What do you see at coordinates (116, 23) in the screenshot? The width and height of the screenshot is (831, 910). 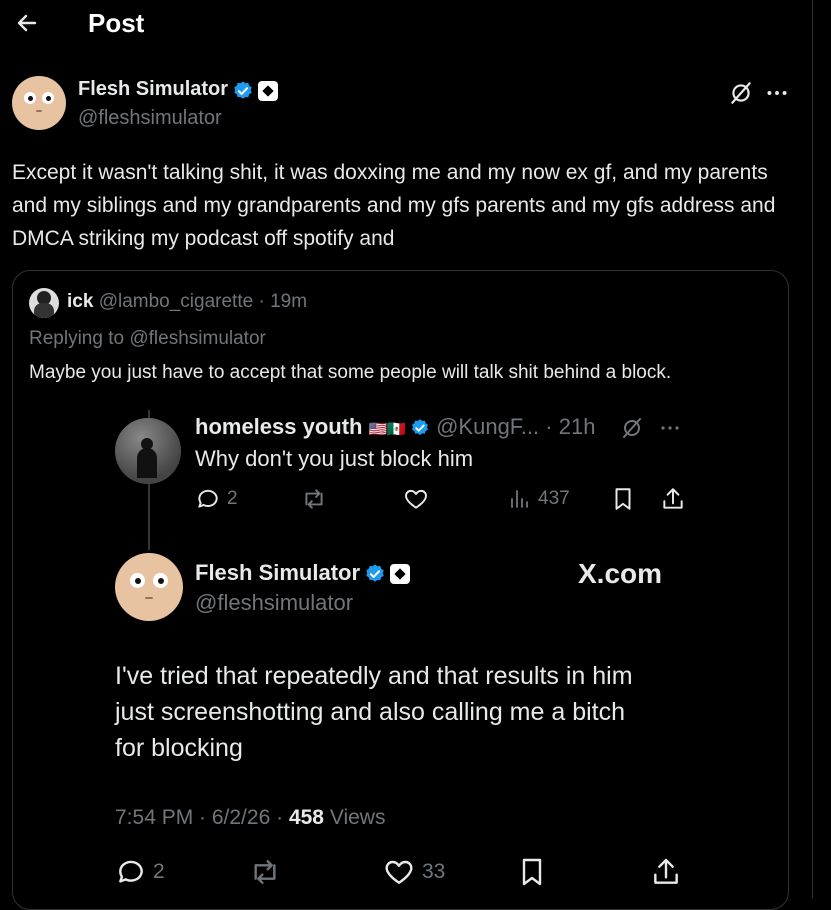 I see `page-title: Post` at bounding box center [116, 23].